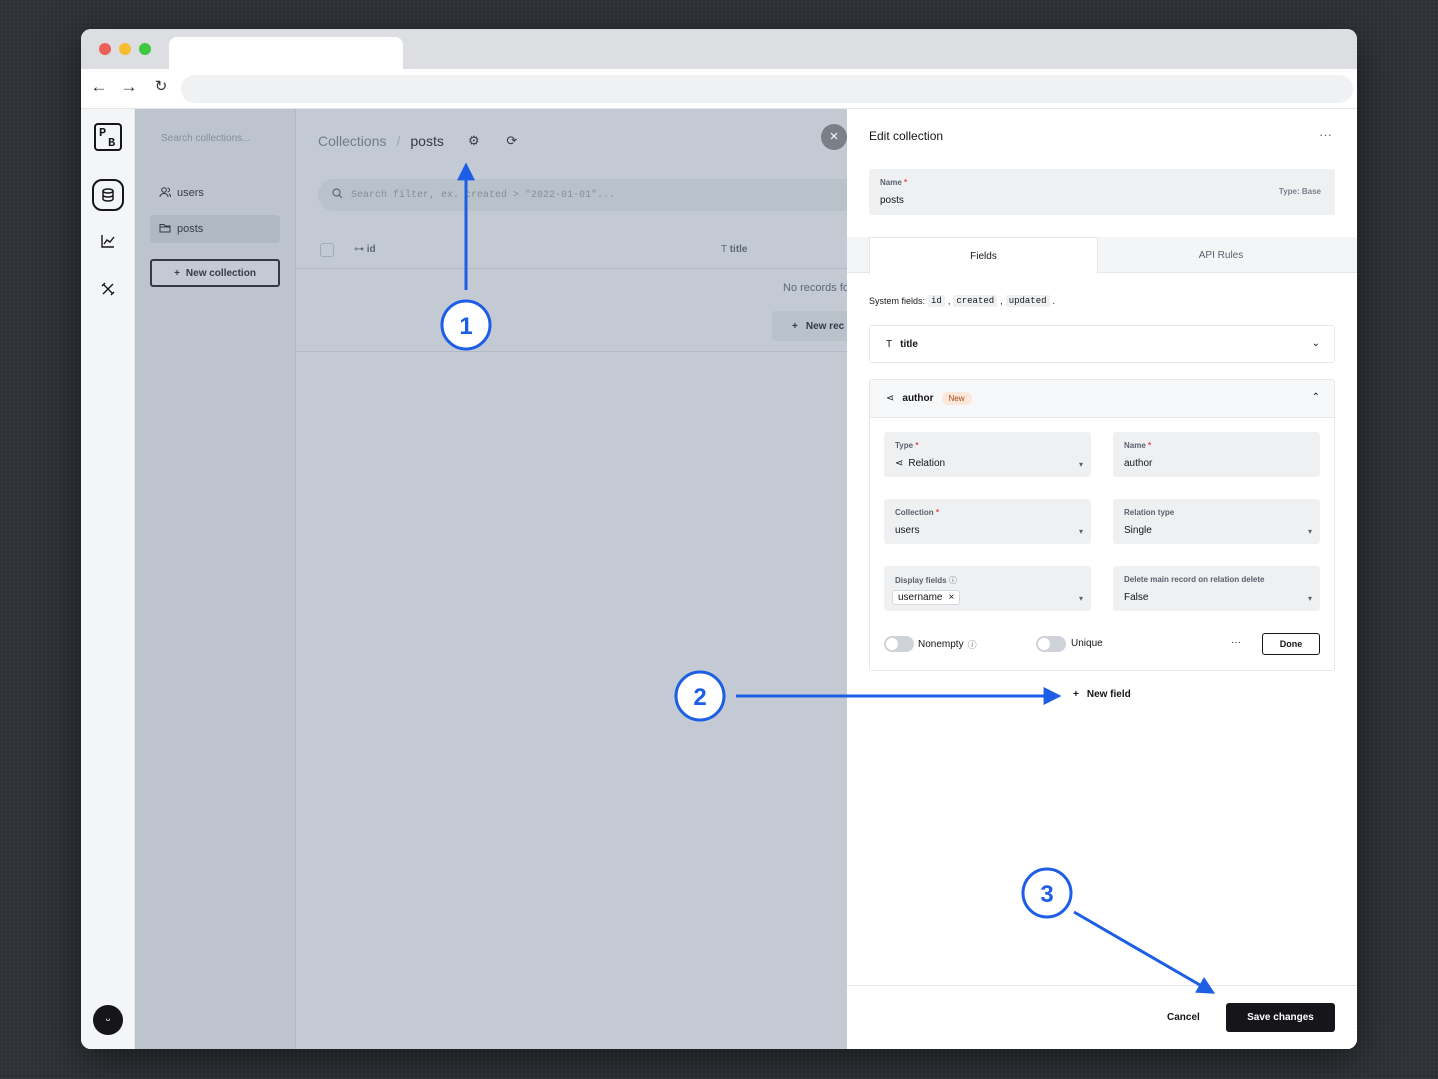 The image size is (1438, 1079). What do you see at coordinates (956, 398) in the screenshot?
I see `new-badge: New` at bounding box center [956, 398].